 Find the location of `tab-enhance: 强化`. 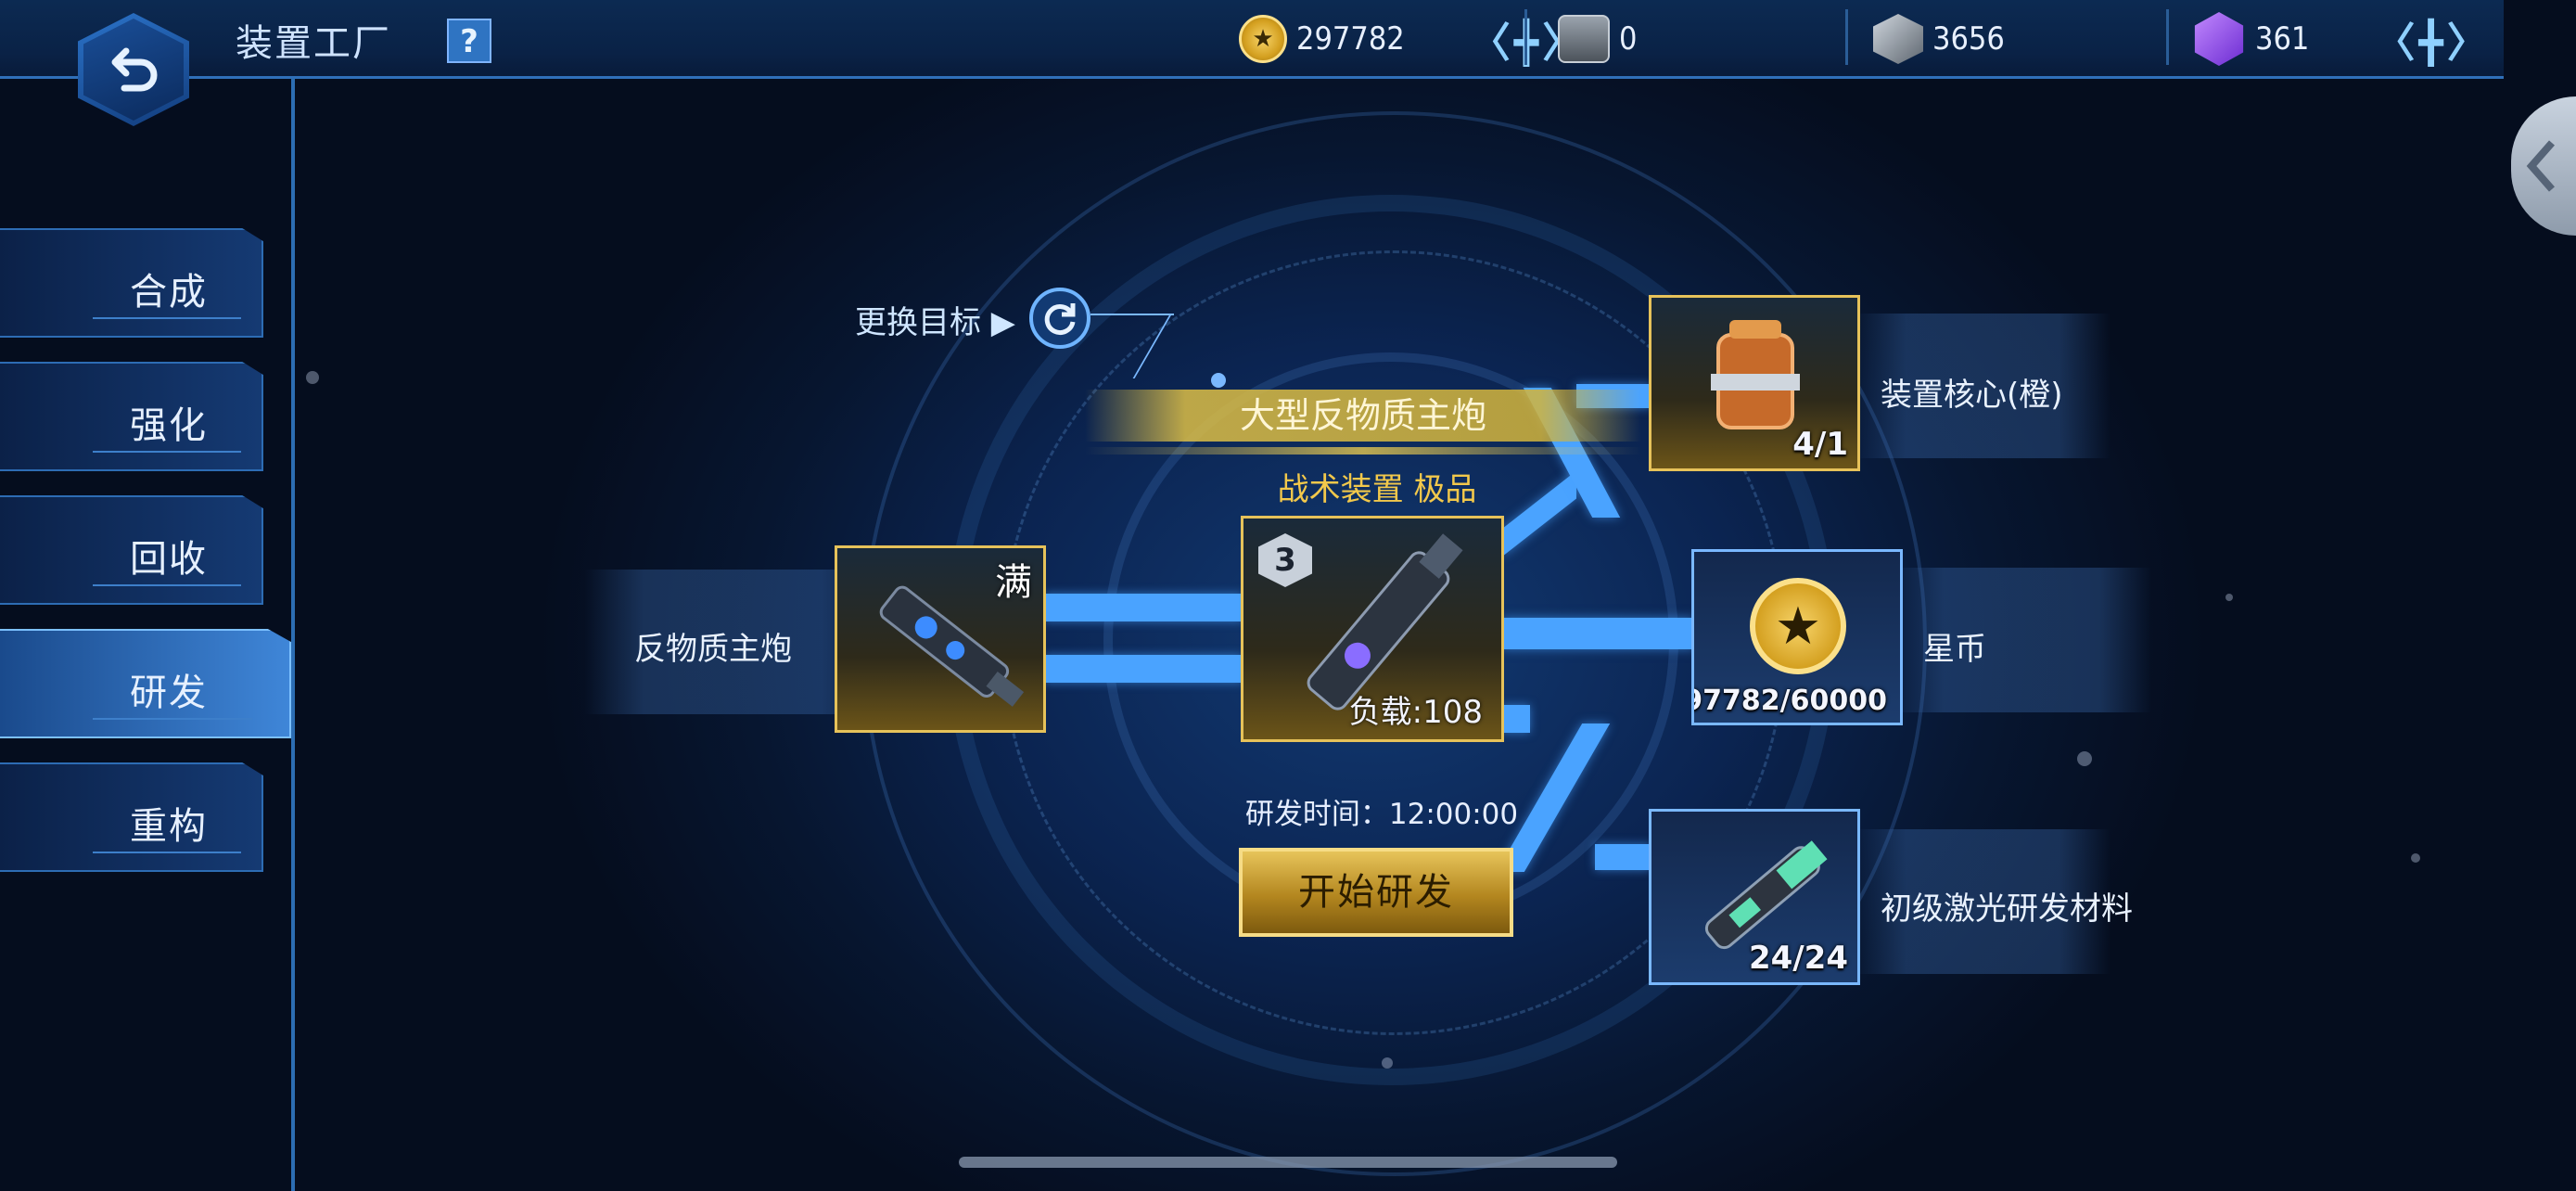

tab-enhance: 强化 is located at coordinates (131, 416).